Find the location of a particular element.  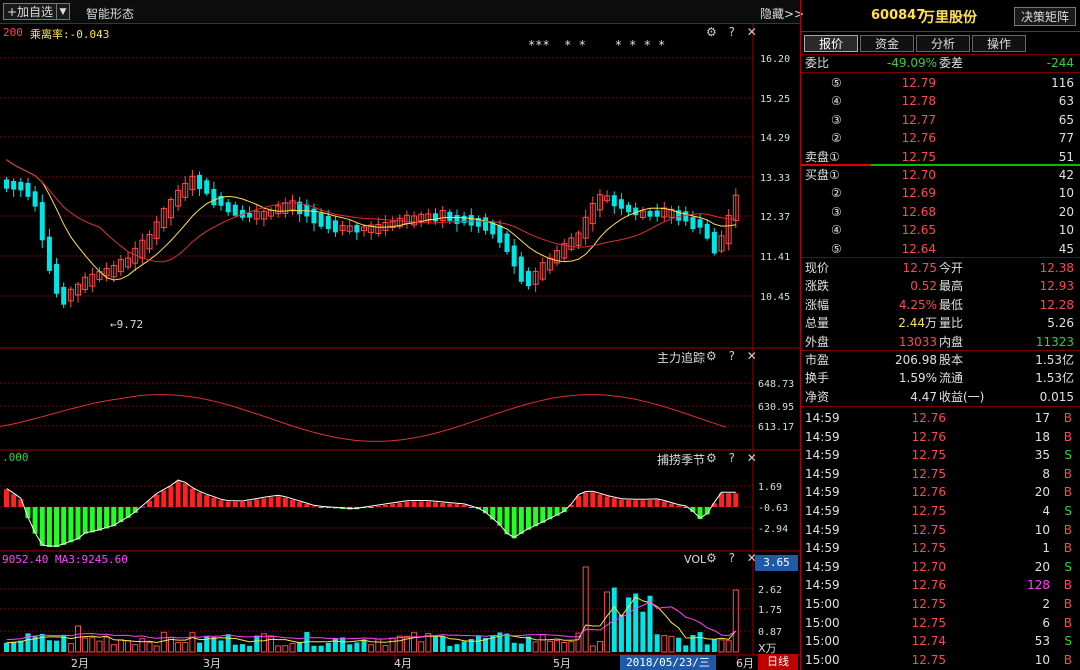

tab-quote: 报价 is located at coordinates (831, 43).